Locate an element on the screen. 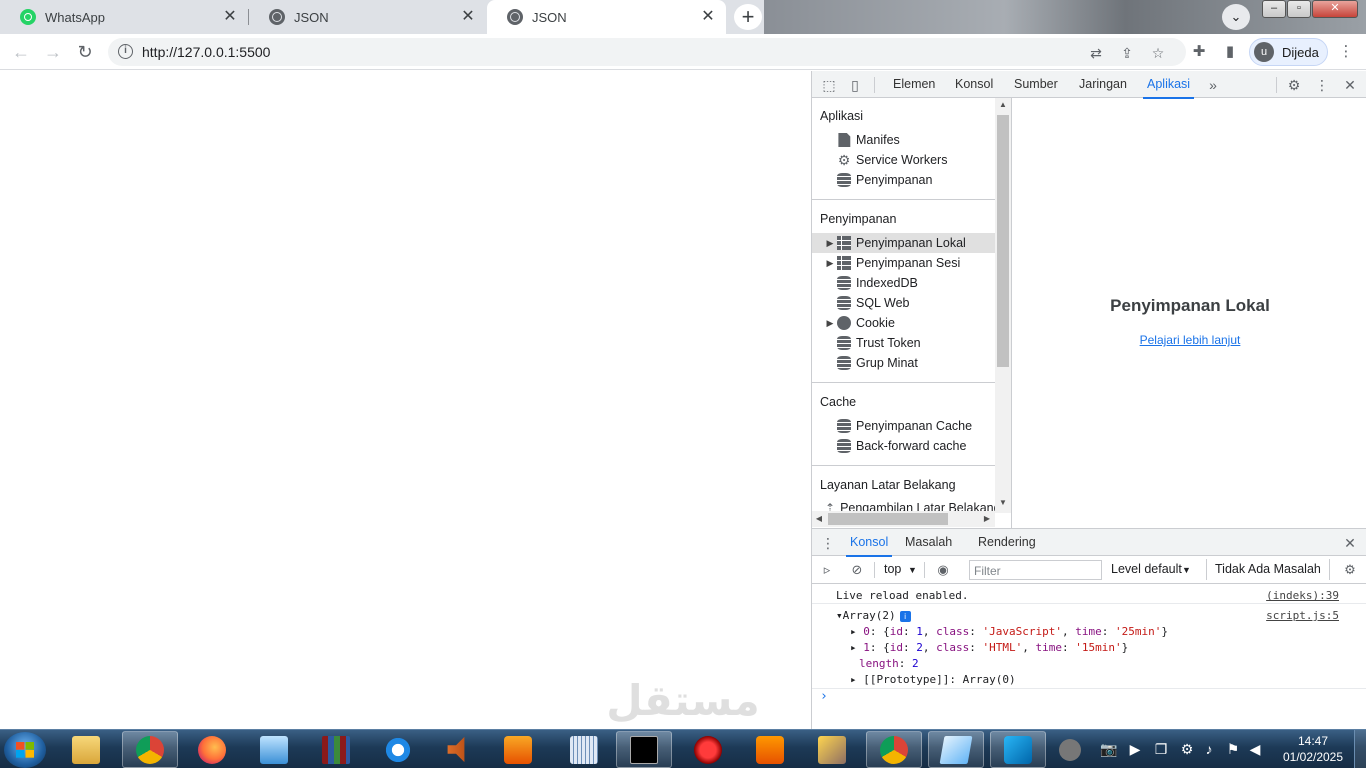  scroll-left-arrow-icon: ◀ is located at coordinates (819, 519).